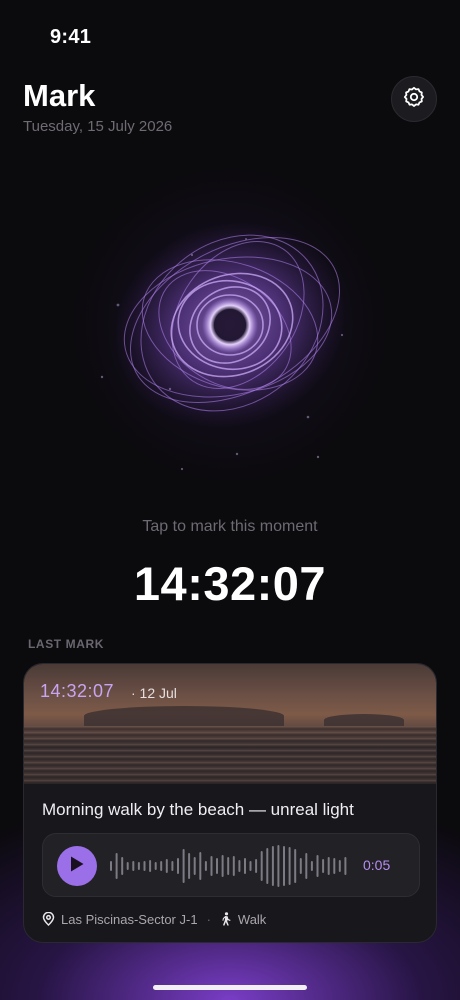  What do you see at coordinates (48, 919) in the screenshot?
I see `location-pin-icon` at bounding box center [48, 919].